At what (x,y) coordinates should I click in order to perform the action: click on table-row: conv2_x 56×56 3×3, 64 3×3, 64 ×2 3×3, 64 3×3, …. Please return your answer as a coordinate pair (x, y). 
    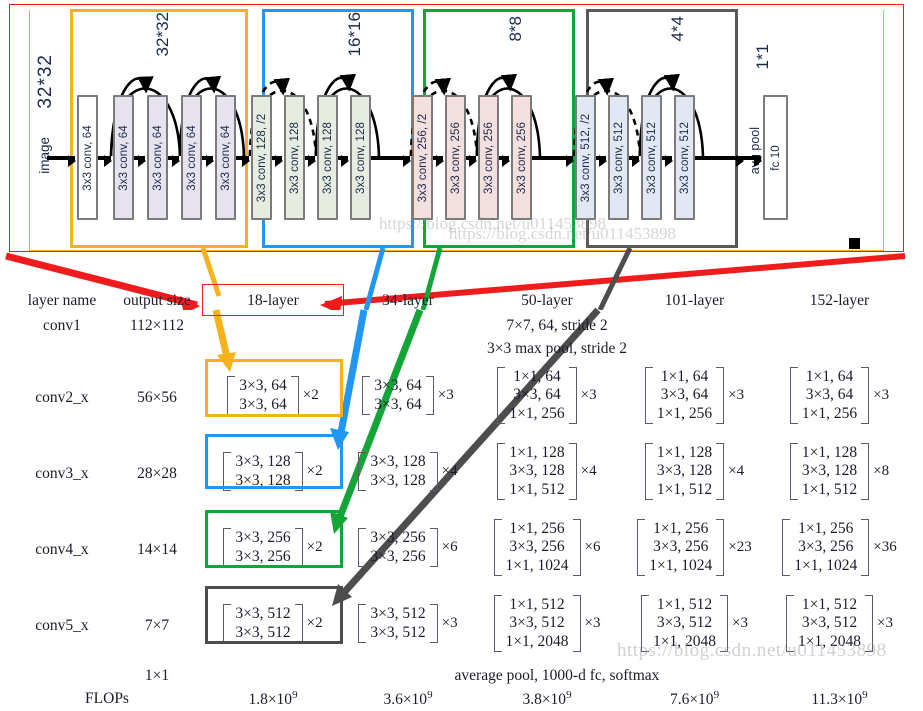
    Looking at the image, I should click on (462, 398).